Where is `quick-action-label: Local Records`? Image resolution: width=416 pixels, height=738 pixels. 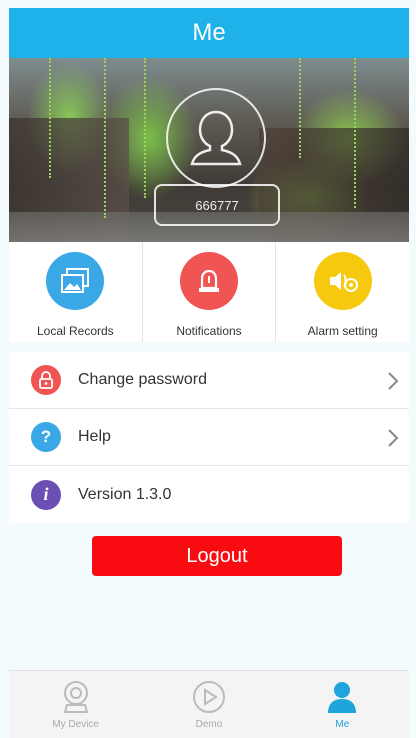 quick-action-label: Local Records is located at coordinates (75, 331).